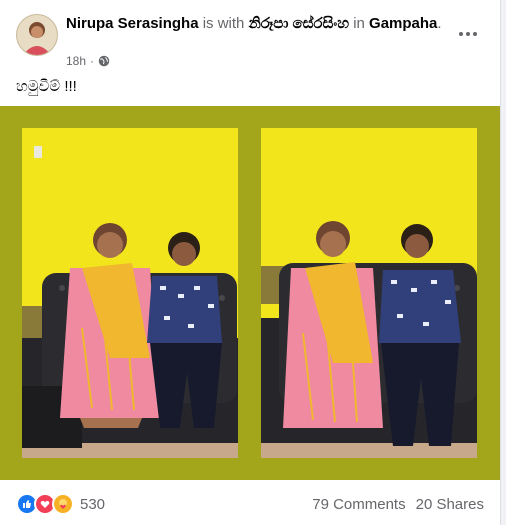 Image resolution: width=506 pixels, height=525 pixels. I want to click on shares-count-link: 20 Shares, so click(450, 504).